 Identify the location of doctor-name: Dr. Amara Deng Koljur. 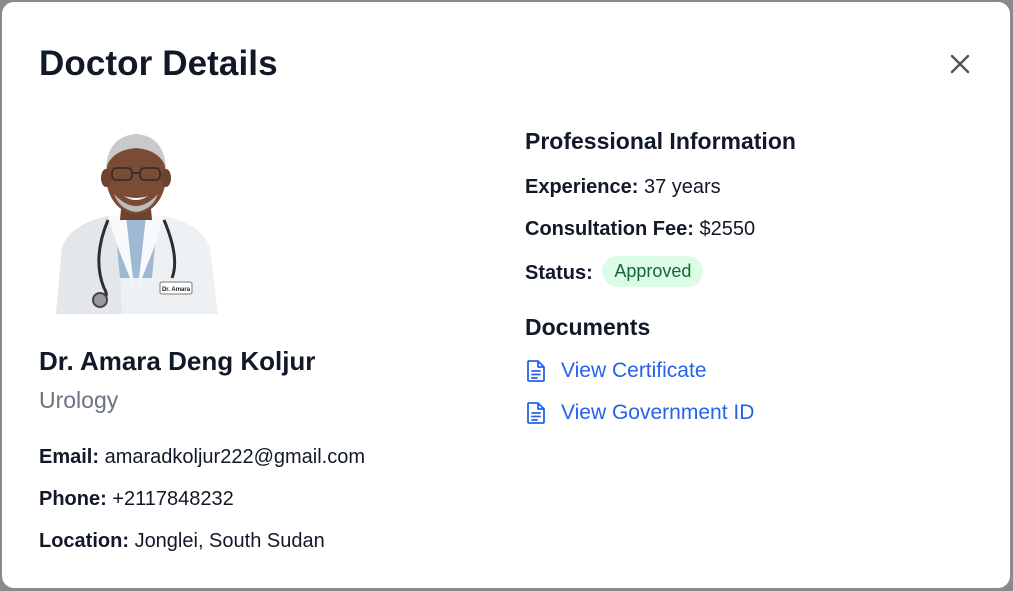
(177, 361).